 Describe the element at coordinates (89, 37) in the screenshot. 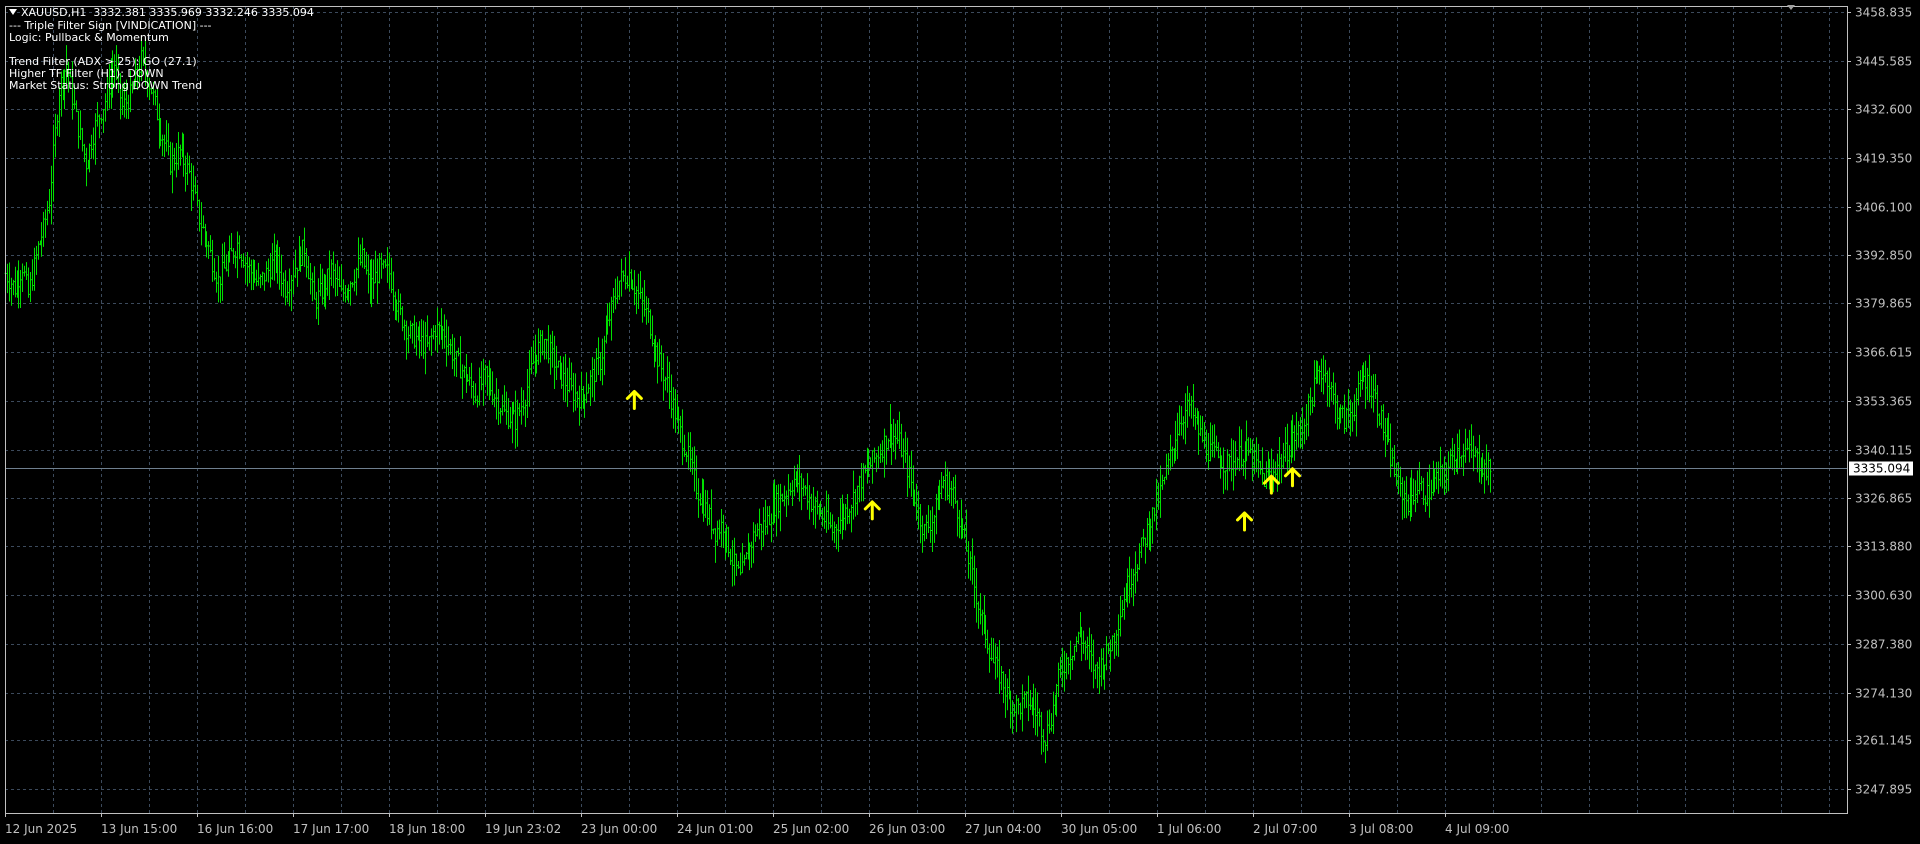

I see `indicator-line-2: Logic: Pullback & Momentum` at that location.